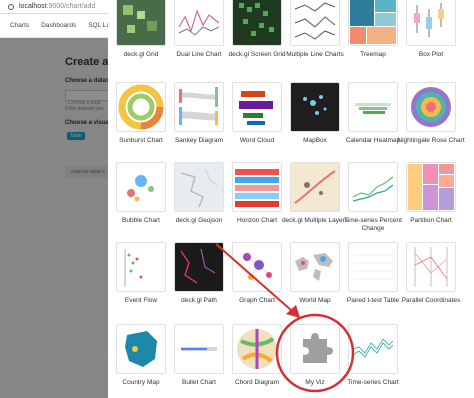 This screenshot has height=398, width=474. I want to click on nightingale-rose-thumbnail, so click(431, 107).